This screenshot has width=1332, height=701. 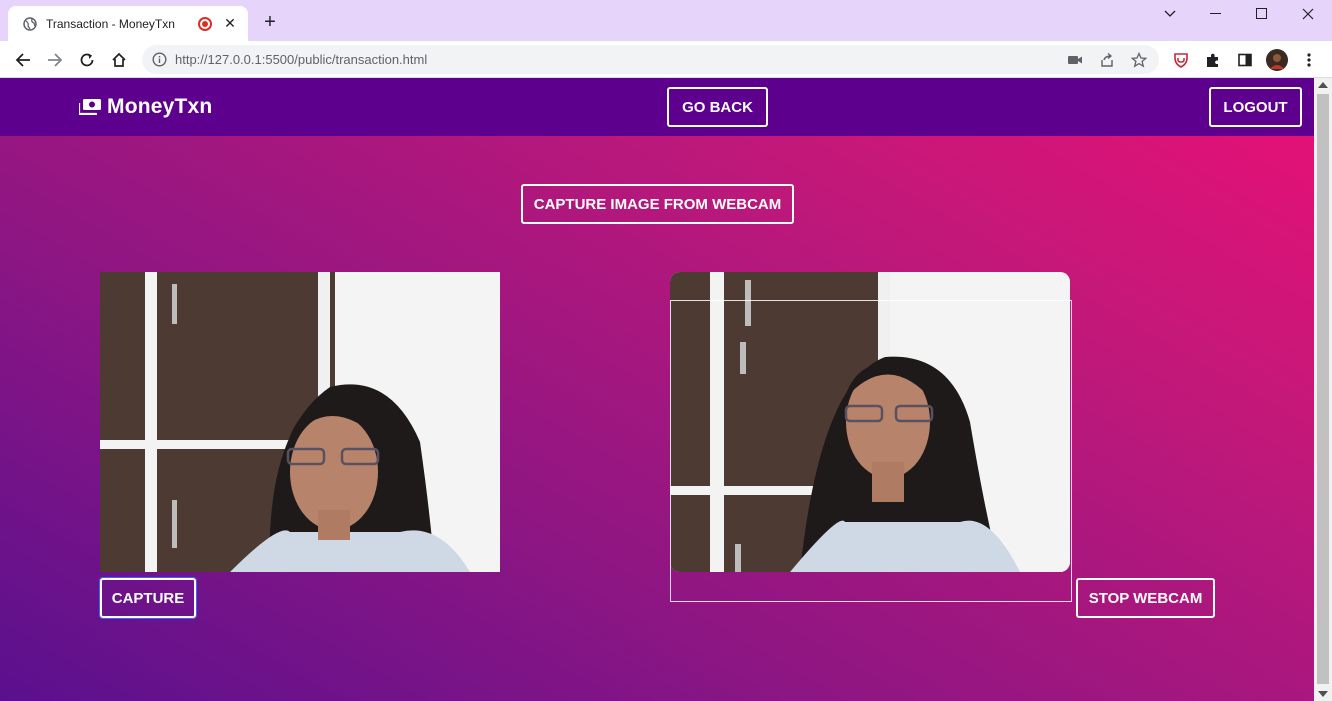 What do you see at coordinates (1181, 60) in the screenshot?
I see `extension-shield-icon` at bounding box center [1181, 60].